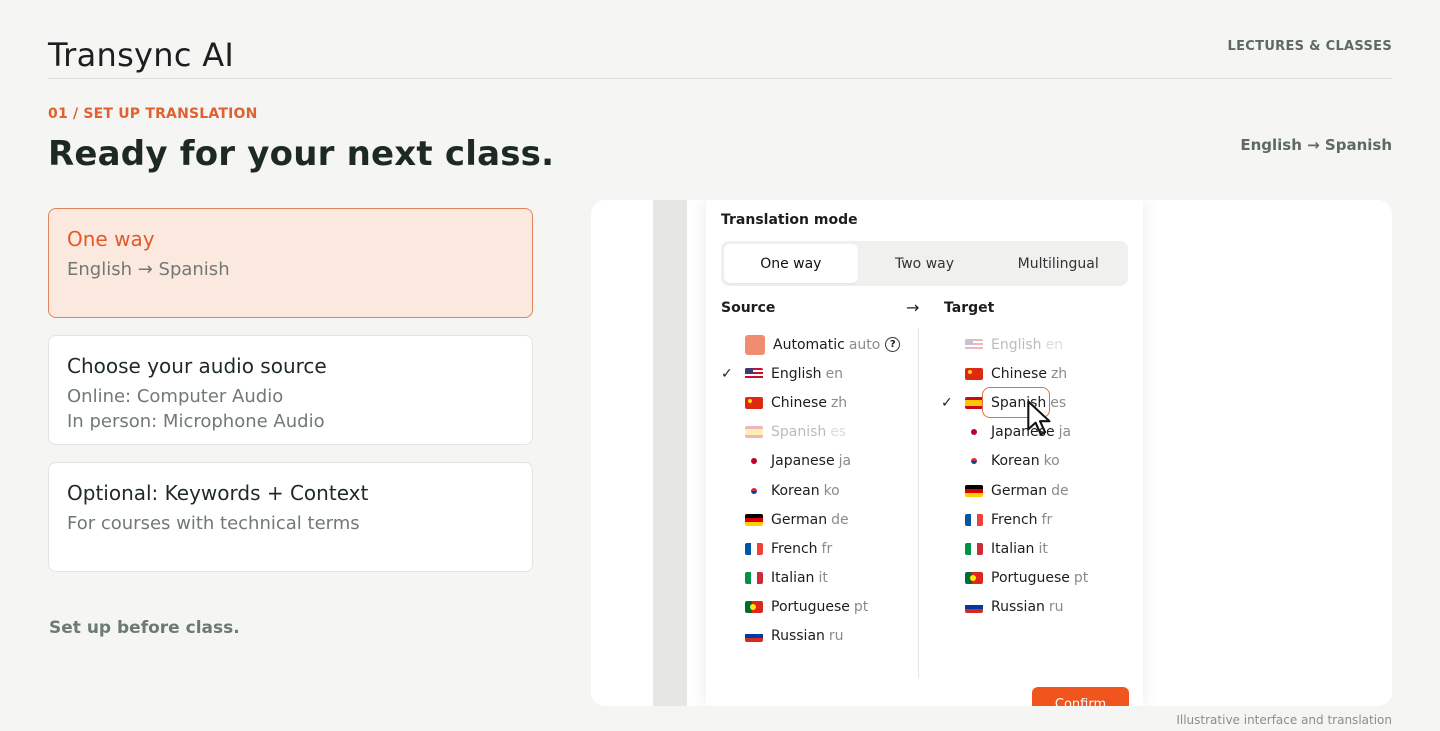 This screenshot has height=731, width=1440. I want to click on language-name: Automatic, so click(809, 344).